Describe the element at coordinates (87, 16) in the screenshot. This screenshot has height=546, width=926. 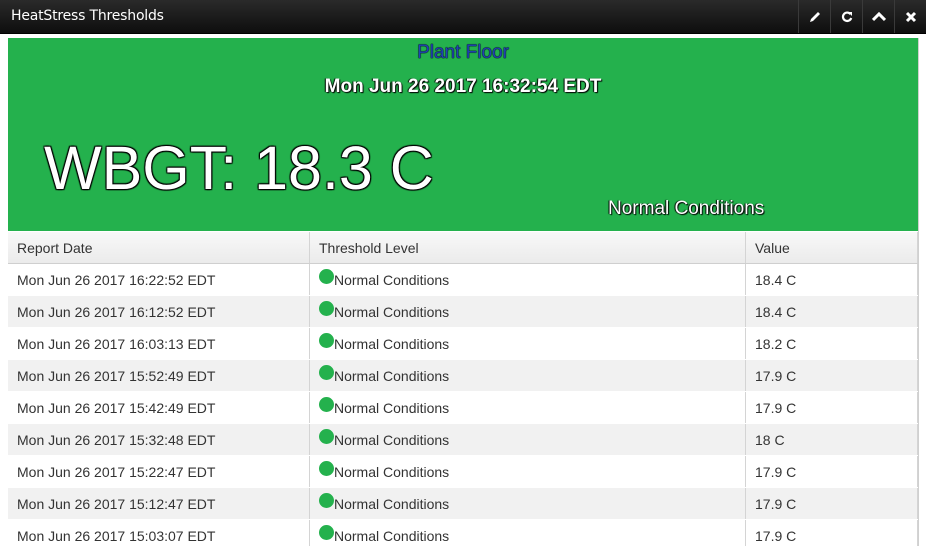
I see `window-title: HeatStress Thresholds` at that location.